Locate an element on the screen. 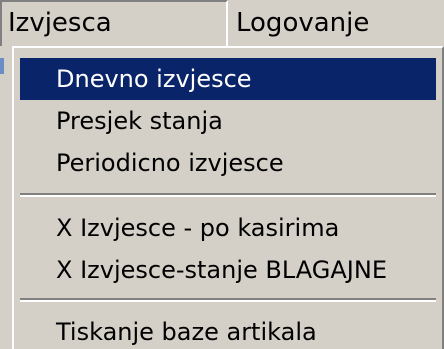 The width and height of the screenshot is (444, 349). menu-item-tiskanje-baze-artikala: Tiskanje baze artikala is located at coordinates (228, 330).